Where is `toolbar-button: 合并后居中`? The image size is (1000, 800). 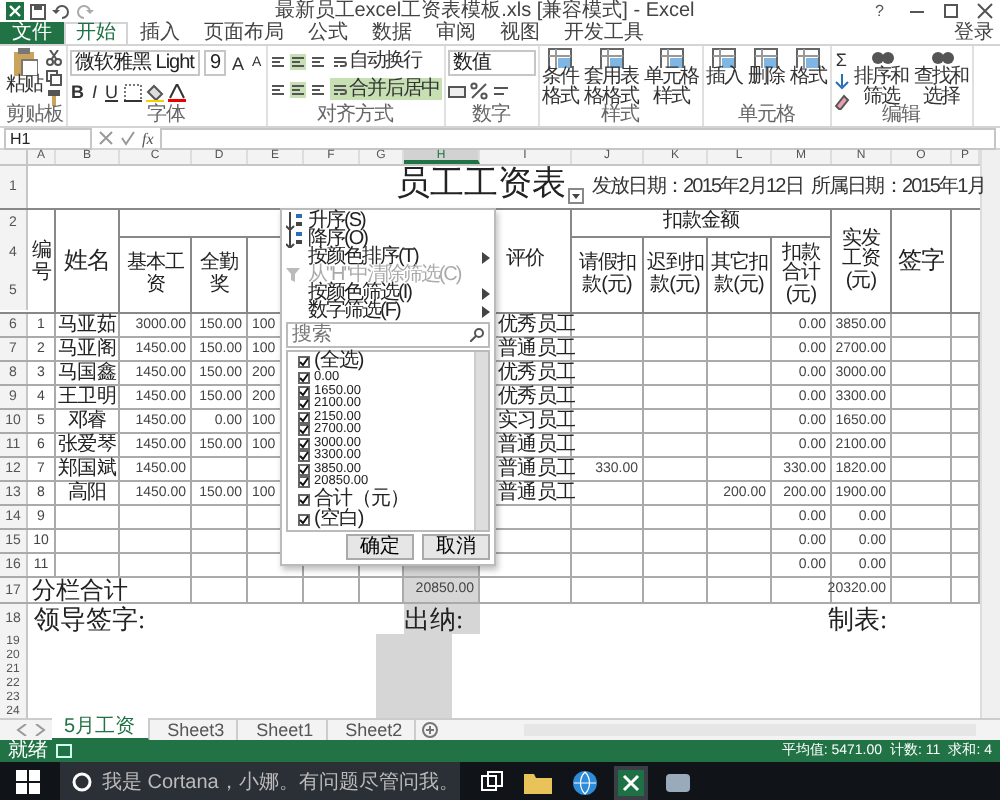
toolbar-button: 合并后居中 is located at coordinates (385, 89).